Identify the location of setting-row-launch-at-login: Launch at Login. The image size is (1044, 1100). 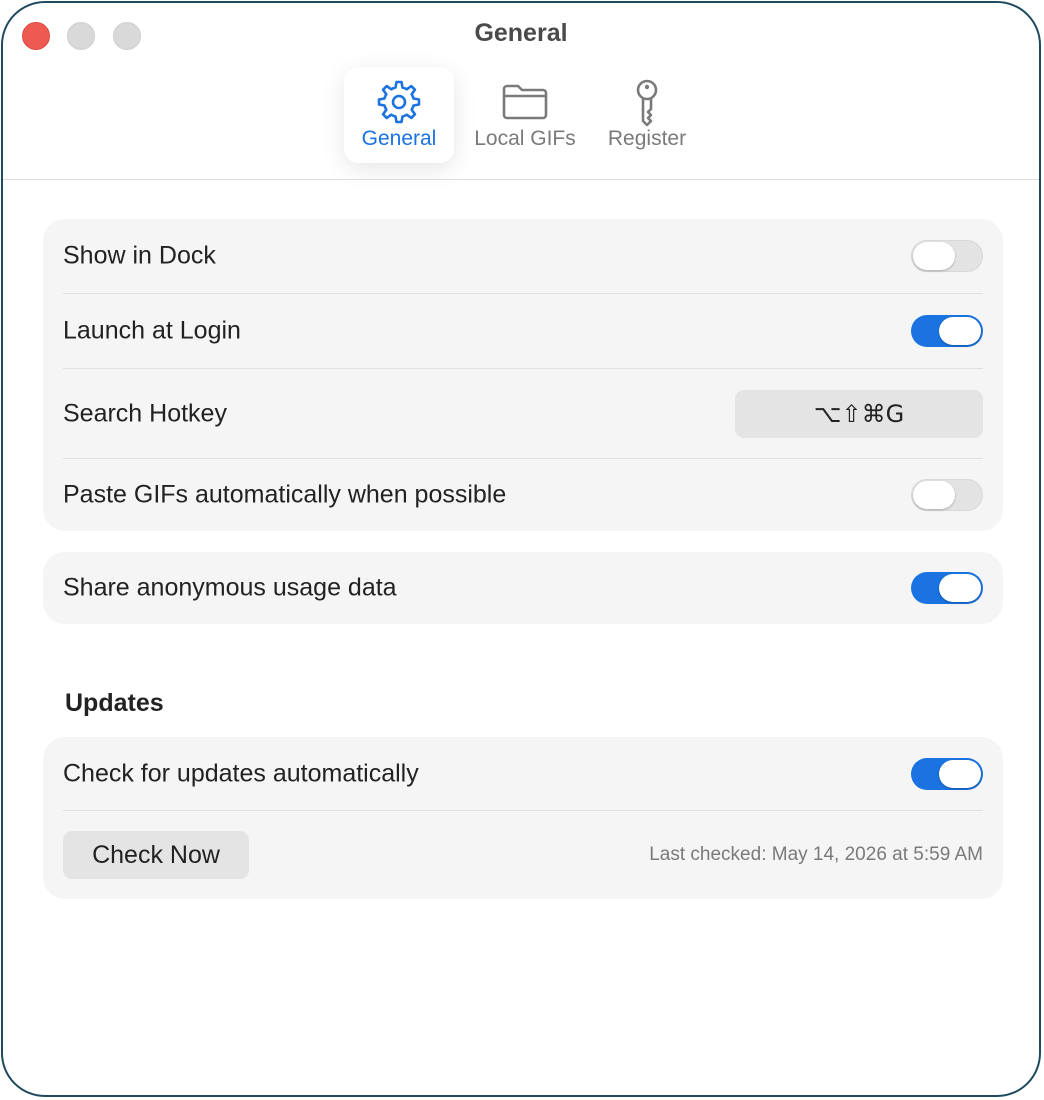
(523, 331).